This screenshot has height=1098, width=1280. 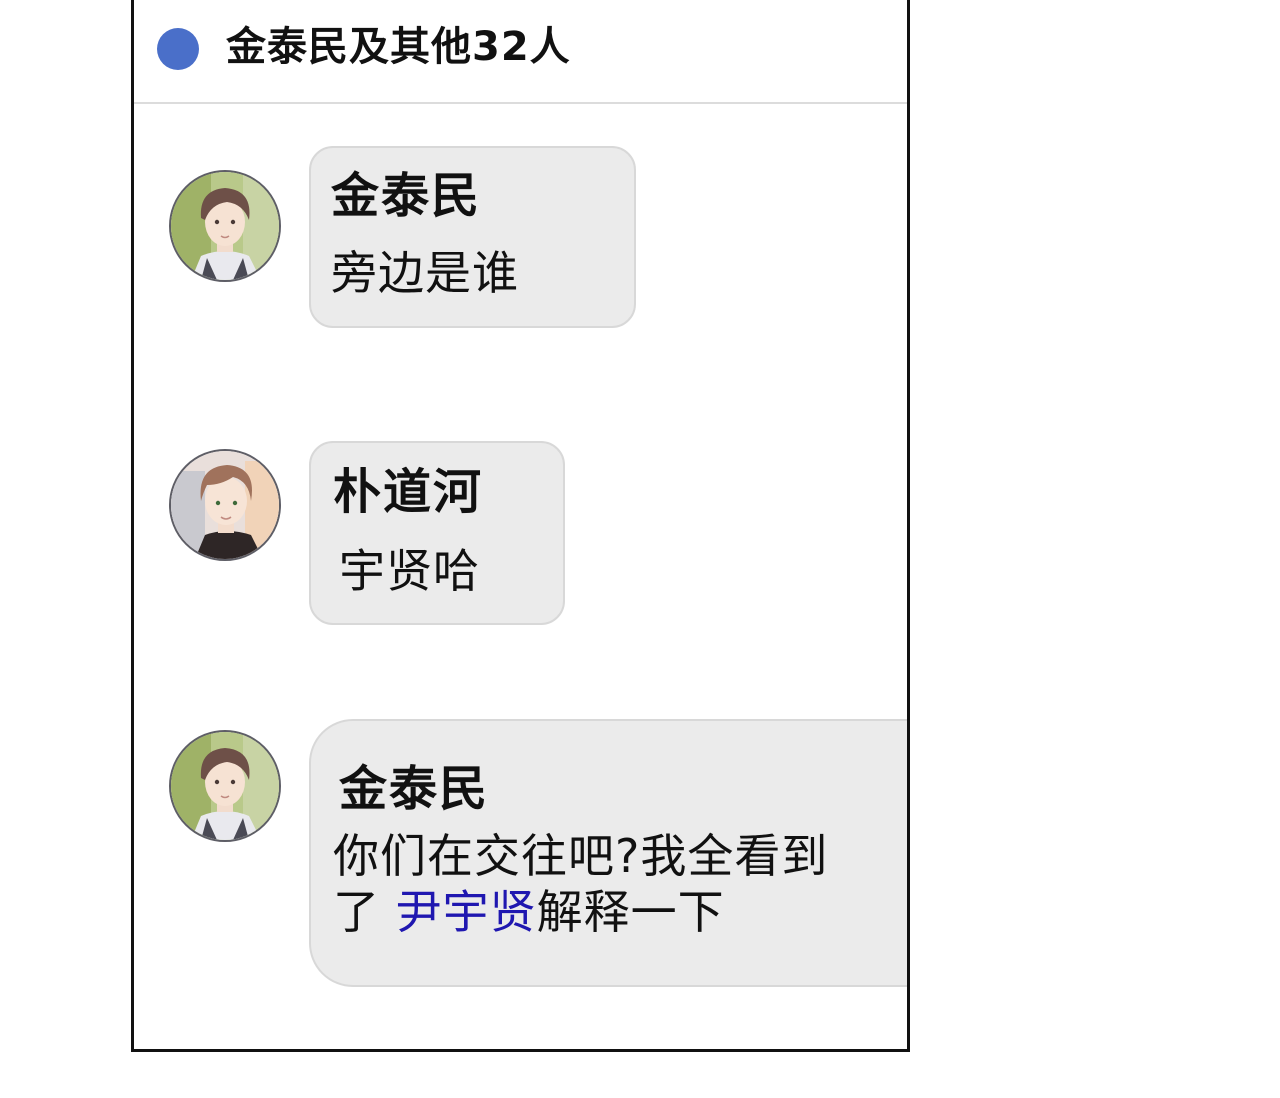 I want to click on message-text: 你们在交往吧?我全看到, so click(x=580, y=856).